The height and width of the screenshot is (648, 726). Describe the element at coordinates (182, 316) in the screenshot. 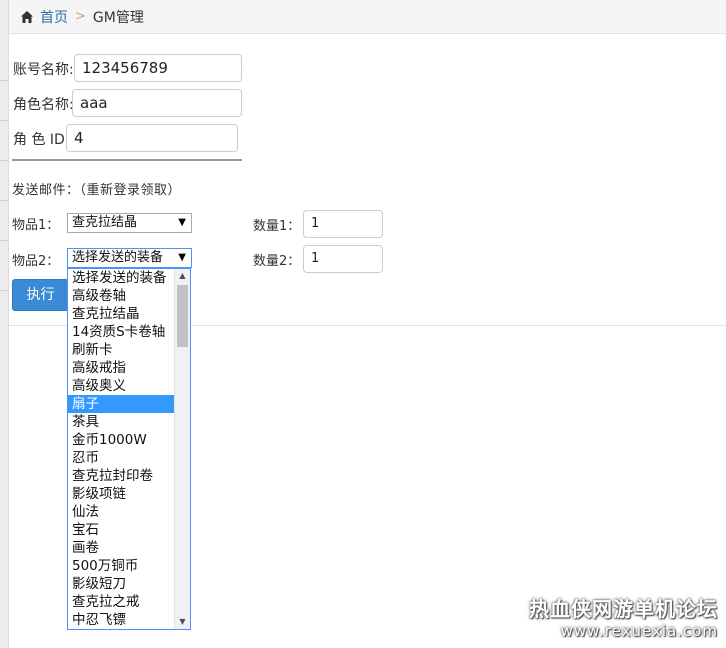

I see `scrollbar-thumb` at that location.